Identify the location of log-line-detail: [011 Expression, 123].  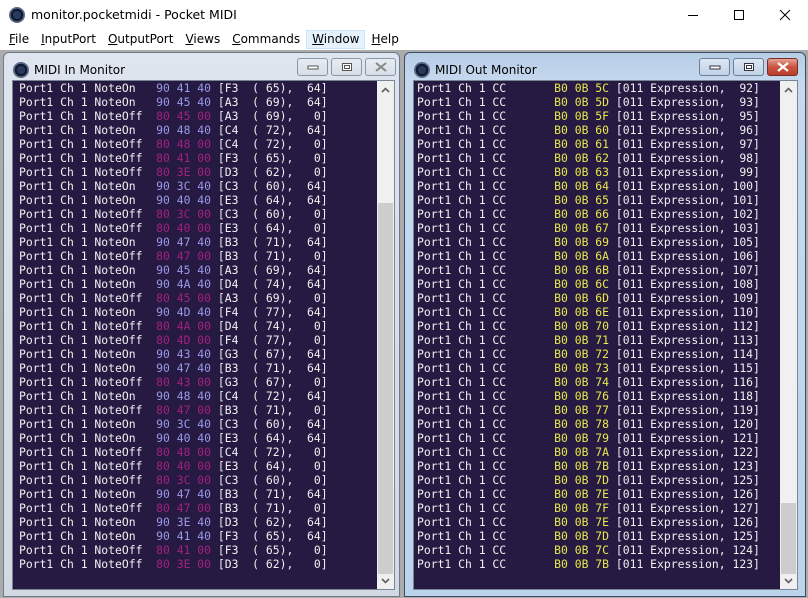
(684, 466).